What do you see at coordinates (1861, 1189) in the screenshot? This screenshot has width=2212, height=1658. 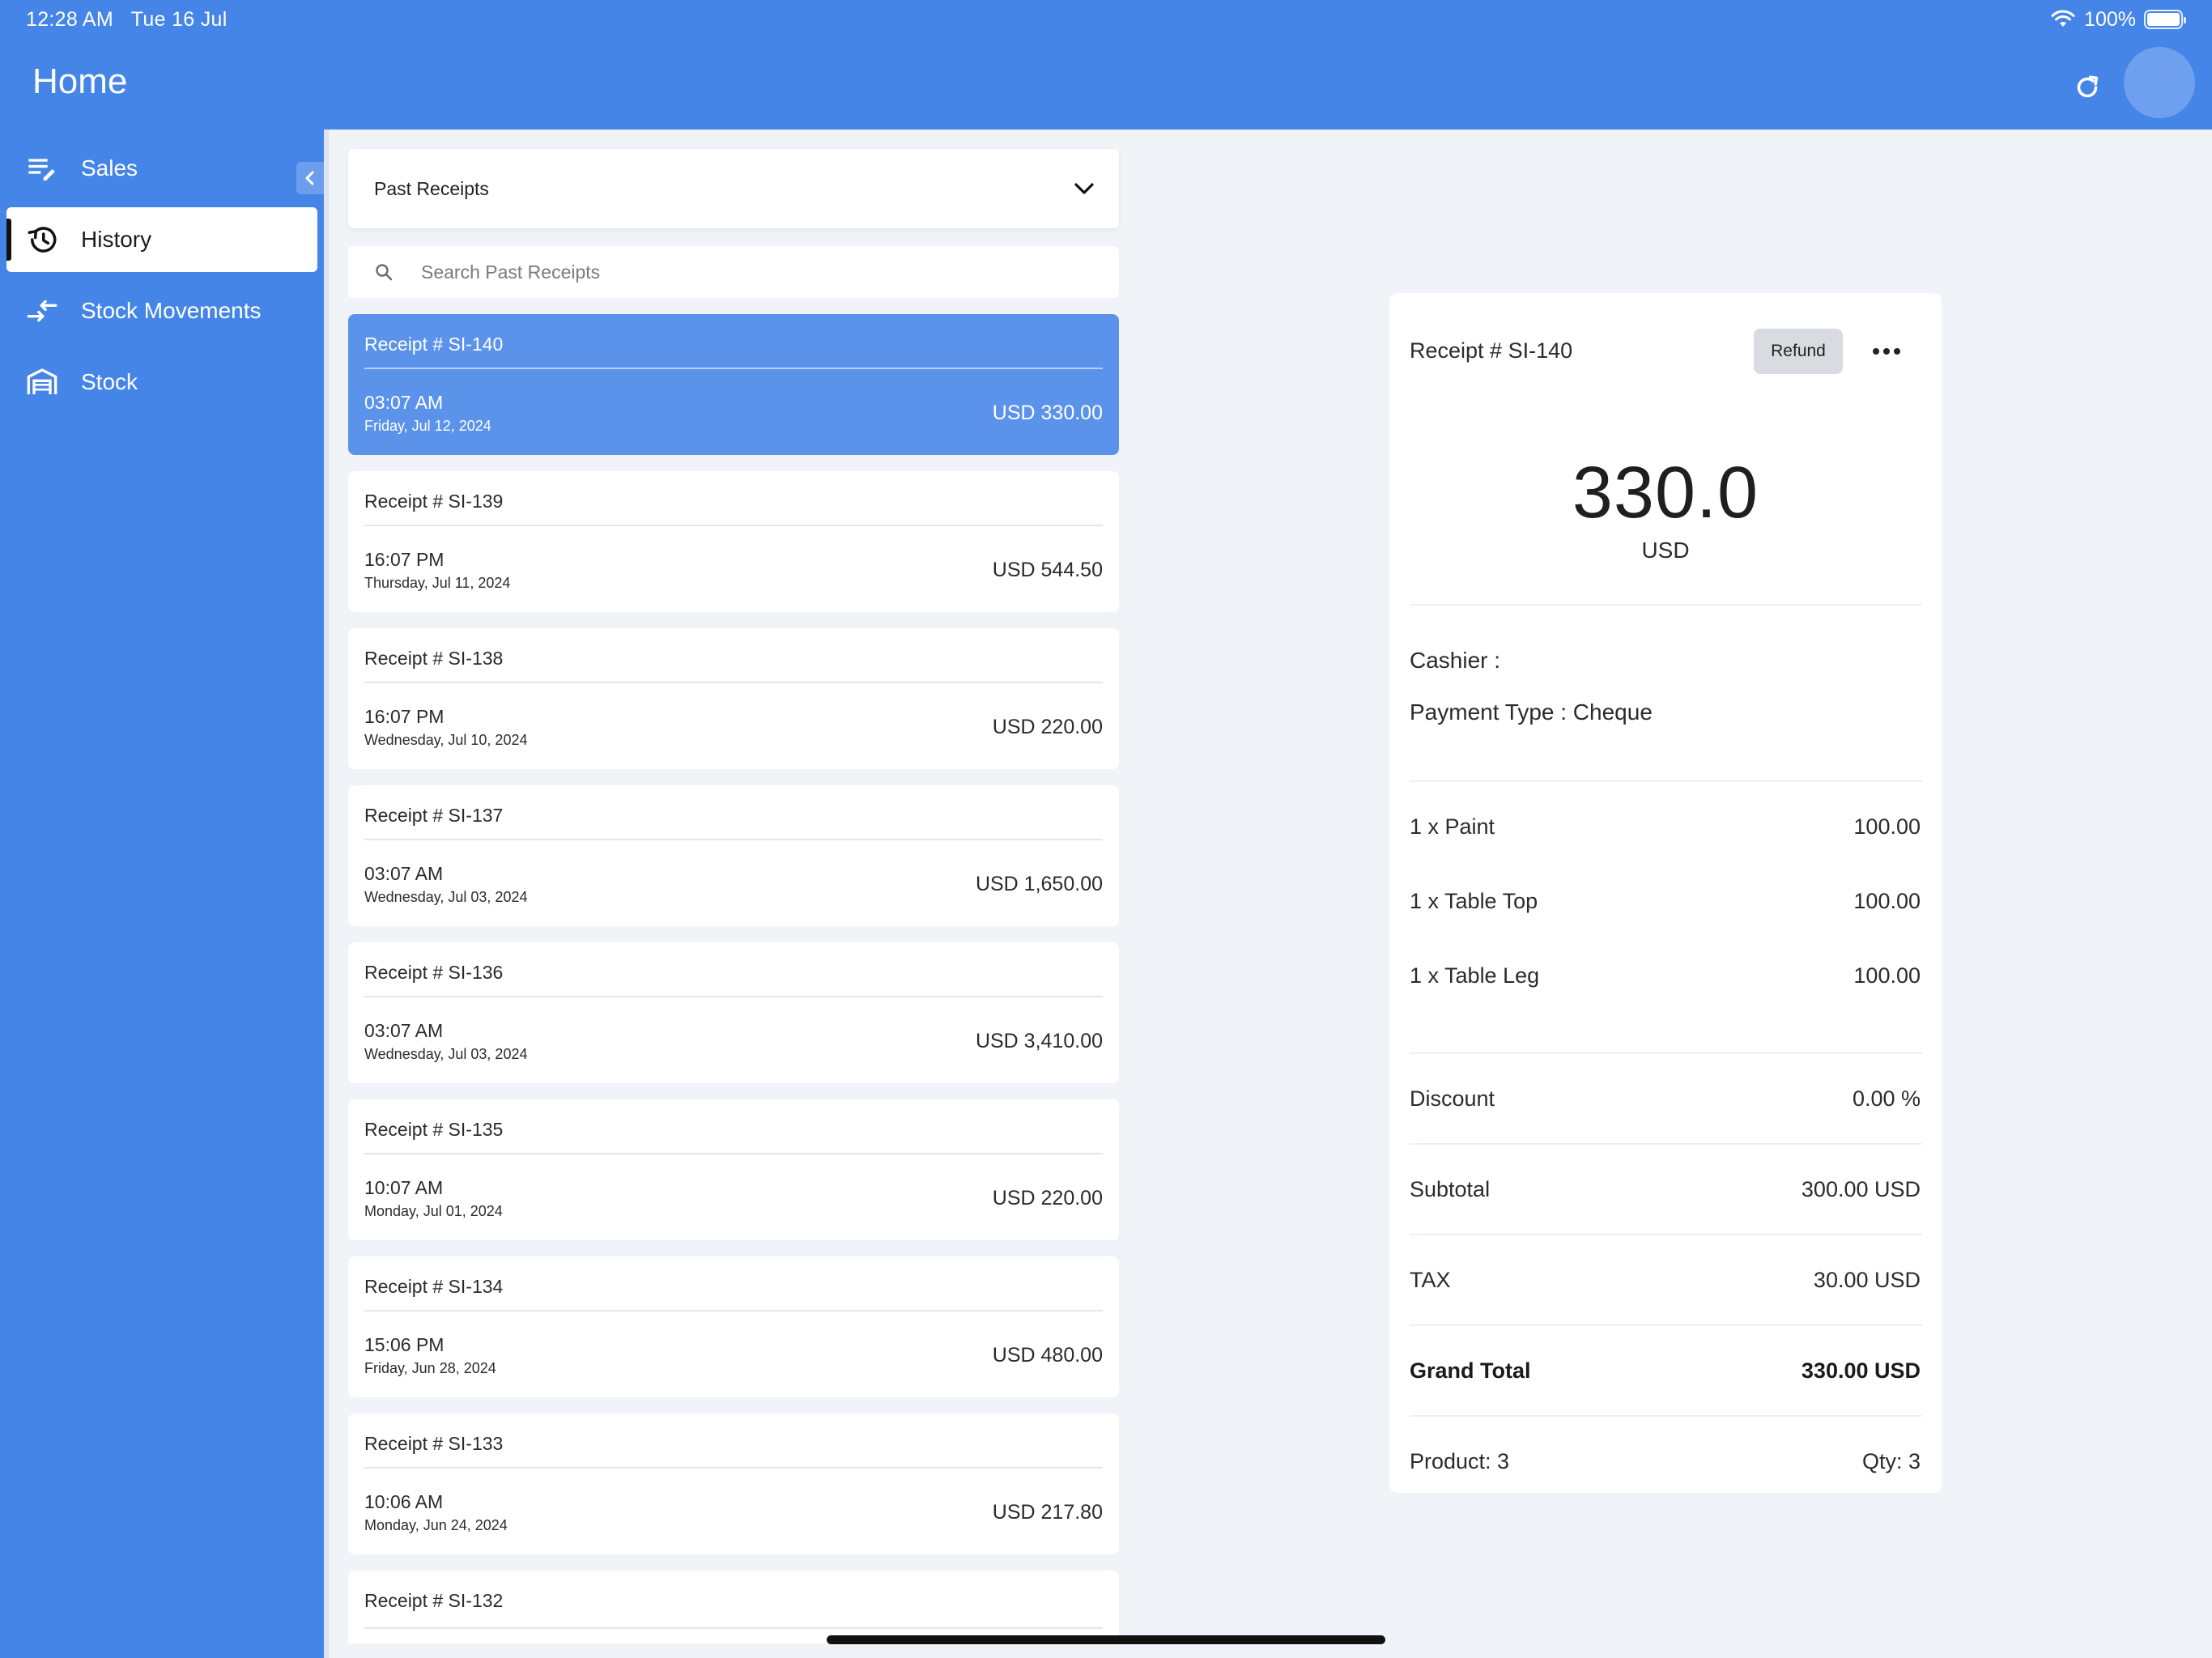 I see `subtotal-value: 300.00 USD` at bounding box center [1861, 1189].